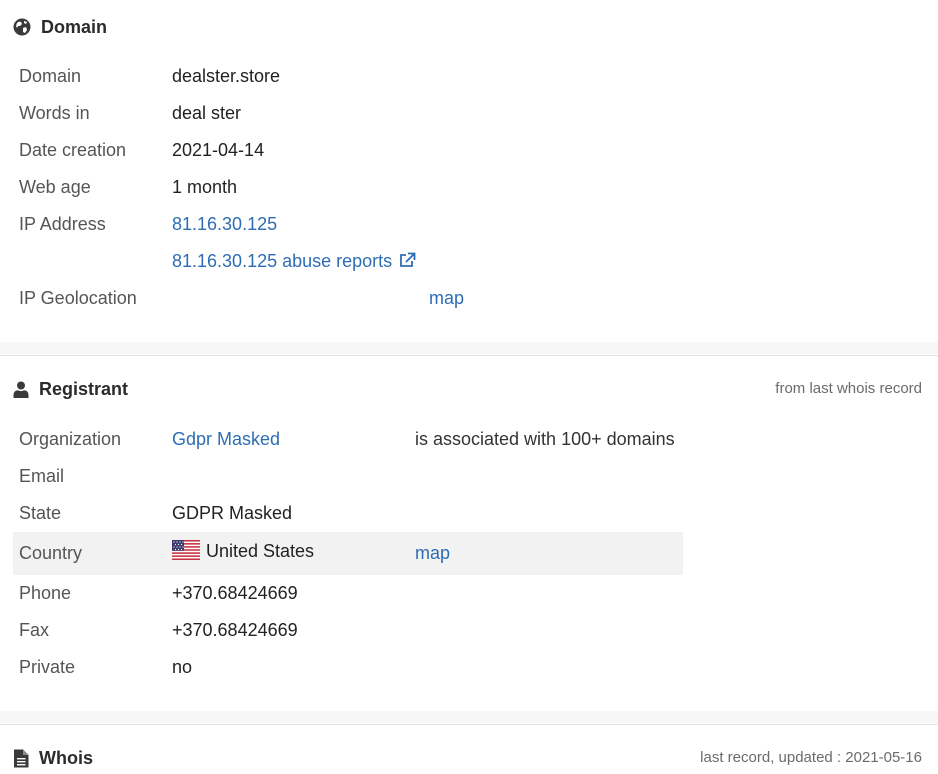  Describe the element at coordinates (446, 298) in the screenshot. I see `geolocation-map-link: map` at that location.